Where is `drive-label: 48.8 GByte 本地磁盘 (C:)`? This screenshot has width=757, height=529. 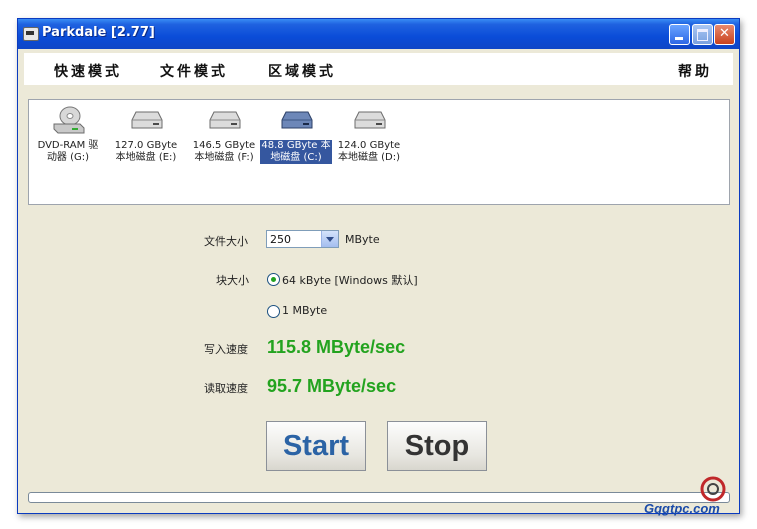 drive-label: 48.8 GByte 本地磁盘 (C:) is located at coordinates (296, 152).